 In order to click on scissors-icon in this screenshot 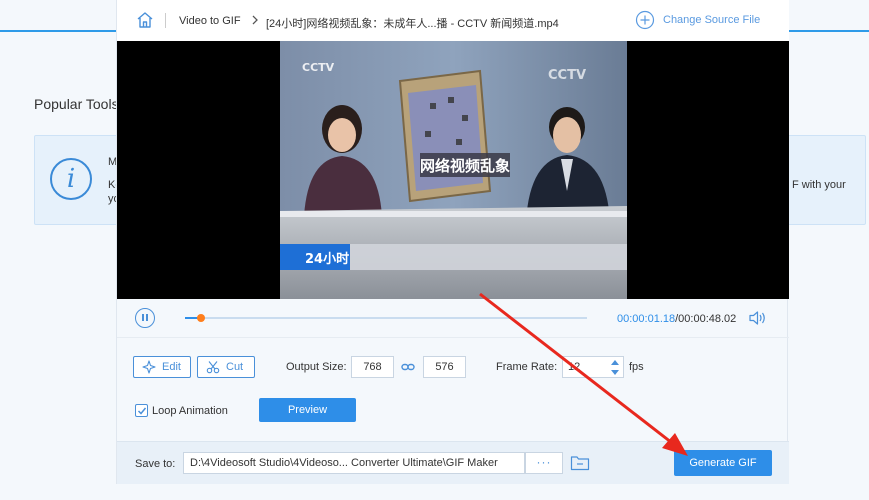, I will do `click(213, 367)`.